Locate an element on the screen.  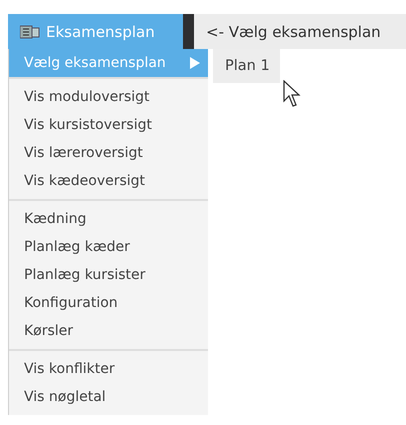
menu-item: Vis læreroversigt is located at coordinates (108, 153).